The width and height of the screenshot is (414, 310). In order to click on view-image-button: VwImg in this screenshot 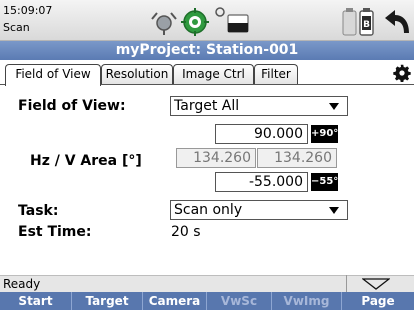, I will do `click(307, 301)`.